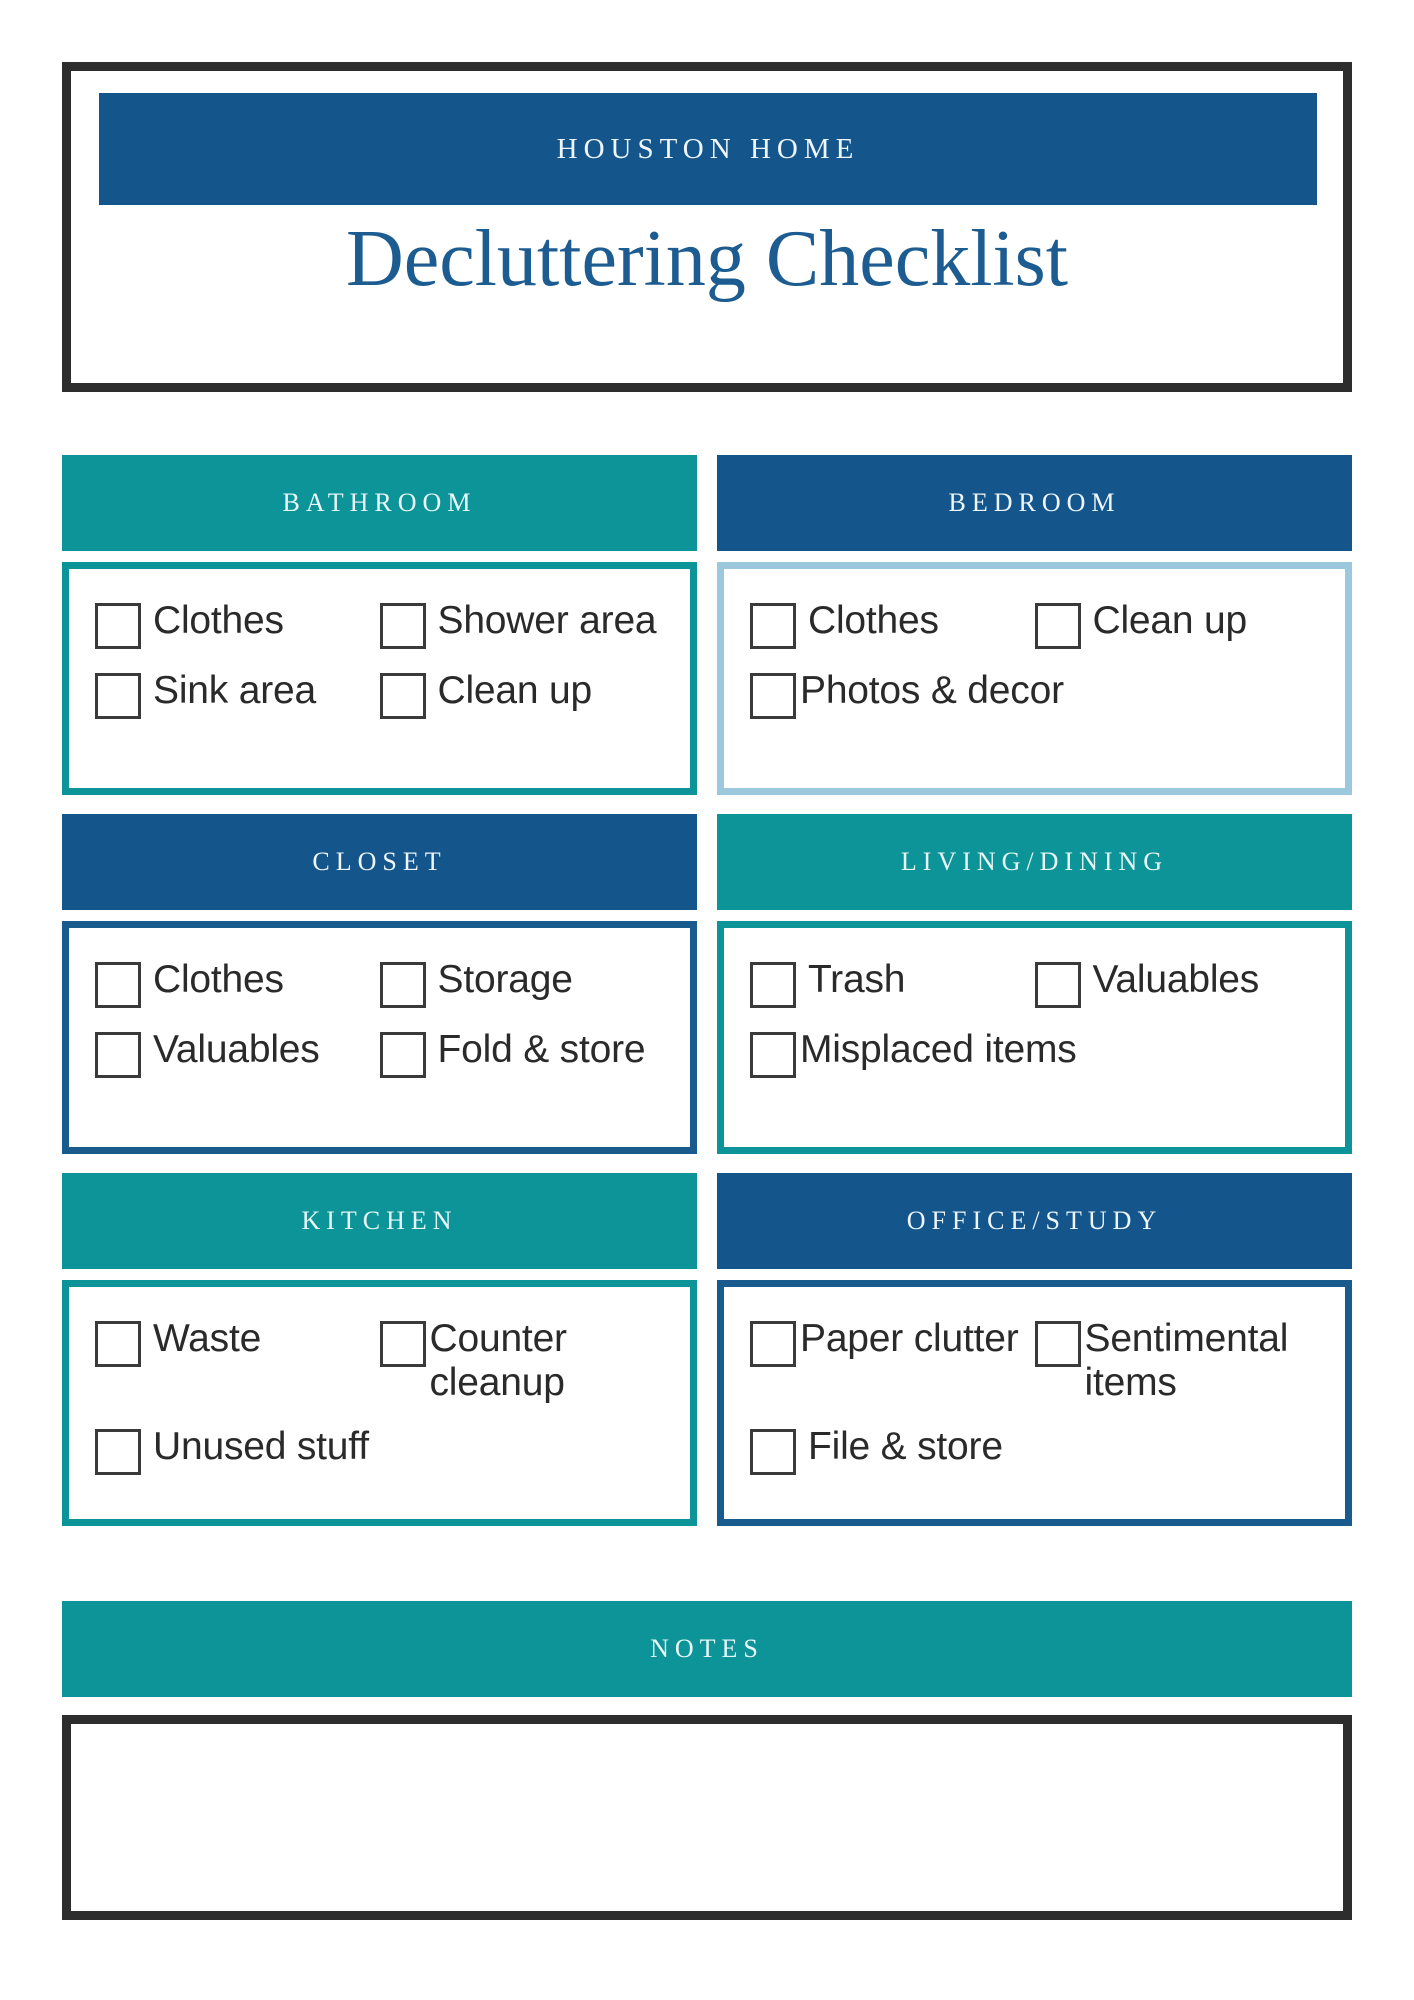 The width and height of the screenshot is (1414, 2000). What do you see at coordinates (932, 690) in the screenshot?
I see `checklist-item-label: Photos & decor` at bounding box center [932, 690].